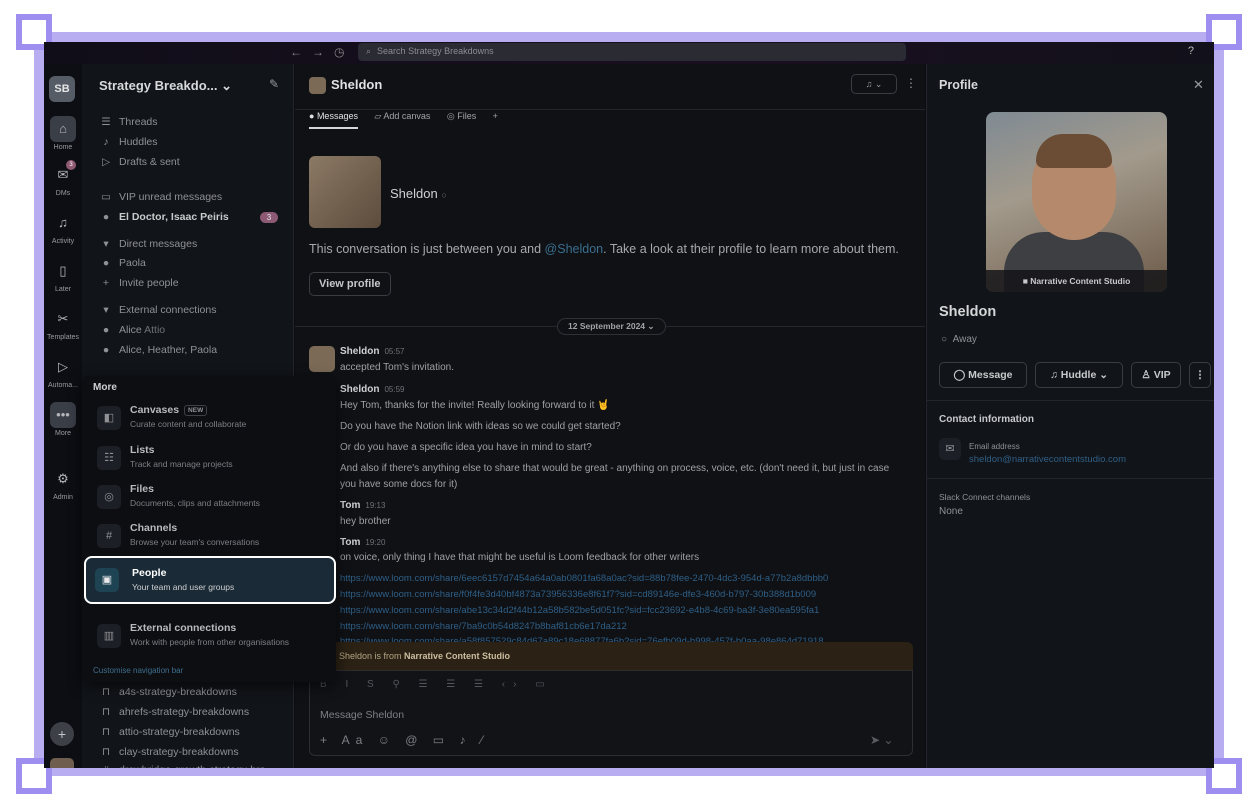 The image size is (1256, 808). I want to click on intro-name: Sheldon ○, so click(418, 193).